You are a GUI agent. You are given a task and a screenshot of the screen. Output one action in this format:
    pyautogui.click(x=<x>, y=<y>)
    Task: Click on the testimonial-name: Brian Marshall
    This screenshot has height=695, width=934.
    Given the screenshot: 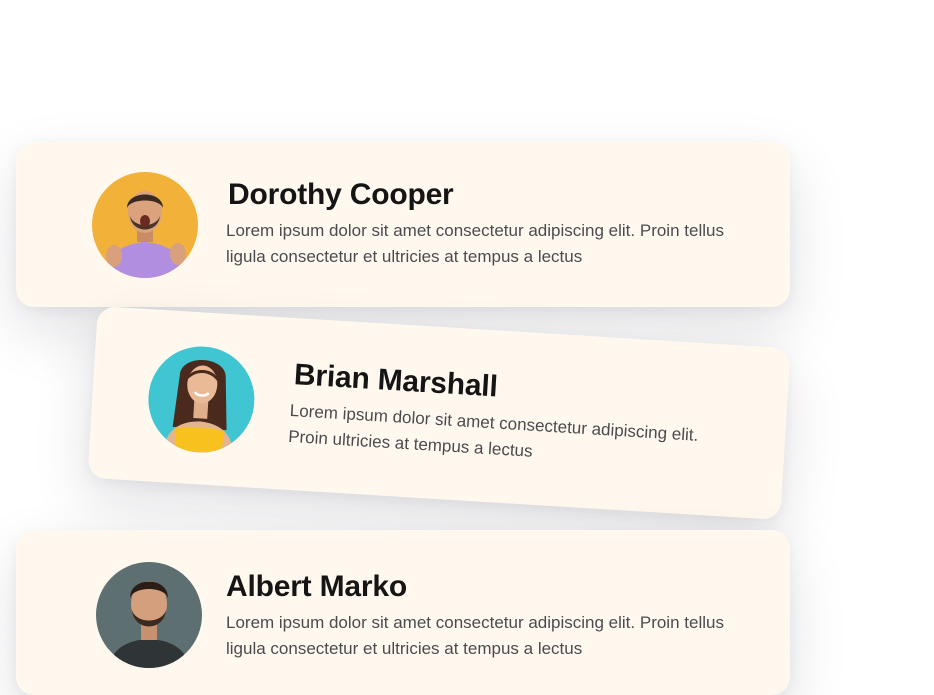 What is the action you would take?
    pyautogui.click(x=396, y=381)
    